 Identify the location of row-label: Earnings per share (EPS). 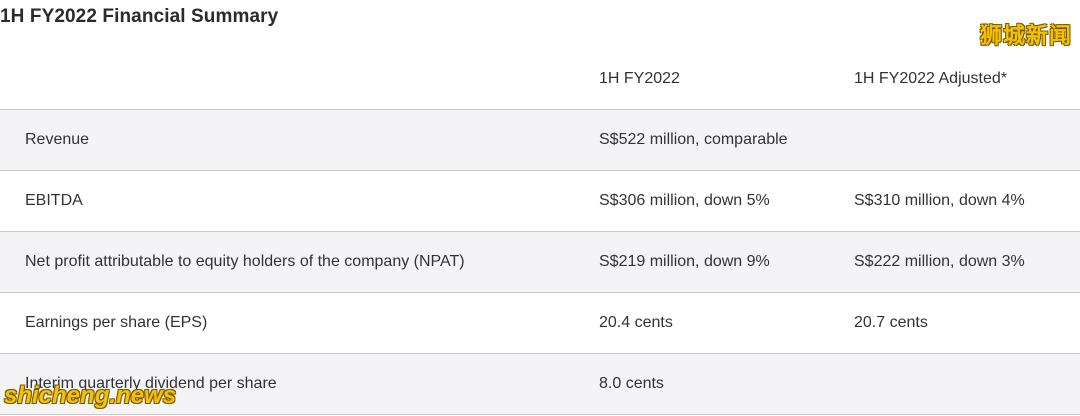
(116, 322).